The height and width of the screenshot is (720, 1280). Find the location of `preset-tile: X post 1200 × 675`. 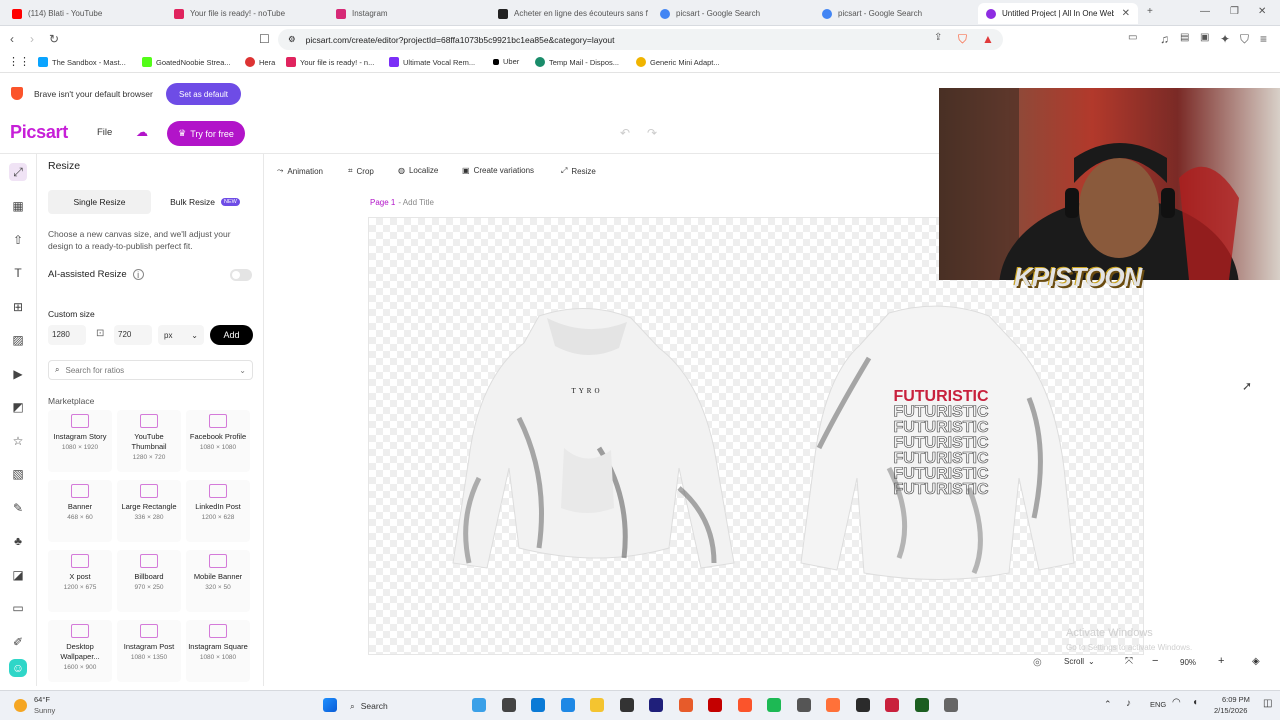

preset-tile: X post 1200 × 675 is located at coordinates (80, 581).